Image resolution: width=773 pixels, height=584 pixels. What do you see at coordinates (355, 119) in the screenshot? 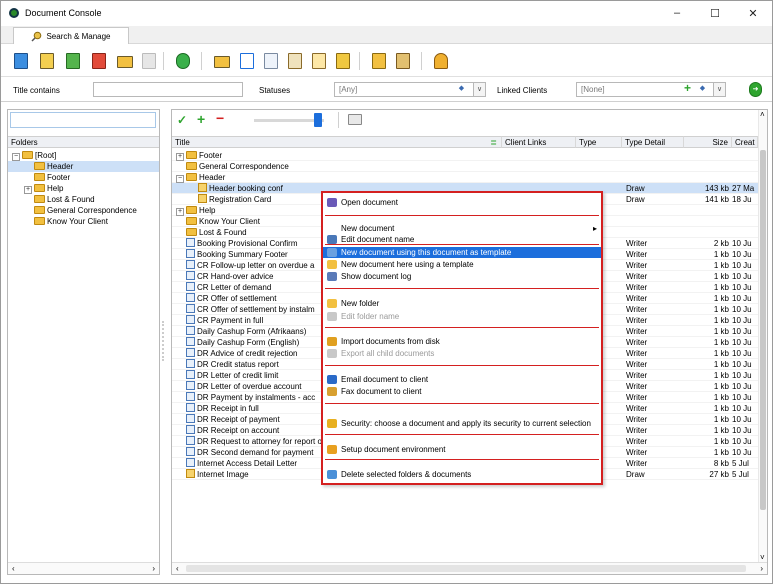
I see `print-icon` at bounding box center [355, 119].